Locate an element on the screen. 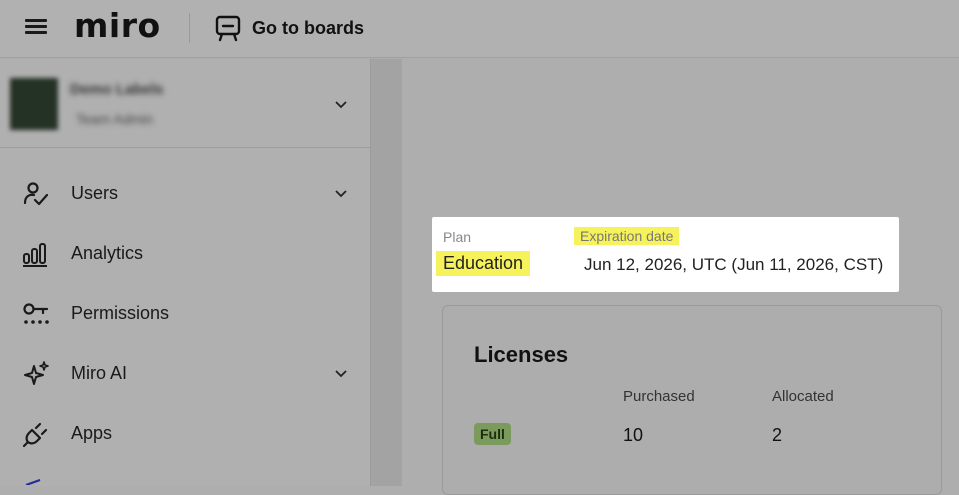  expiration-value: Jun 12, 2026, UTC (Jun 11, 2026, CST) is located at coordinates (734, 264).